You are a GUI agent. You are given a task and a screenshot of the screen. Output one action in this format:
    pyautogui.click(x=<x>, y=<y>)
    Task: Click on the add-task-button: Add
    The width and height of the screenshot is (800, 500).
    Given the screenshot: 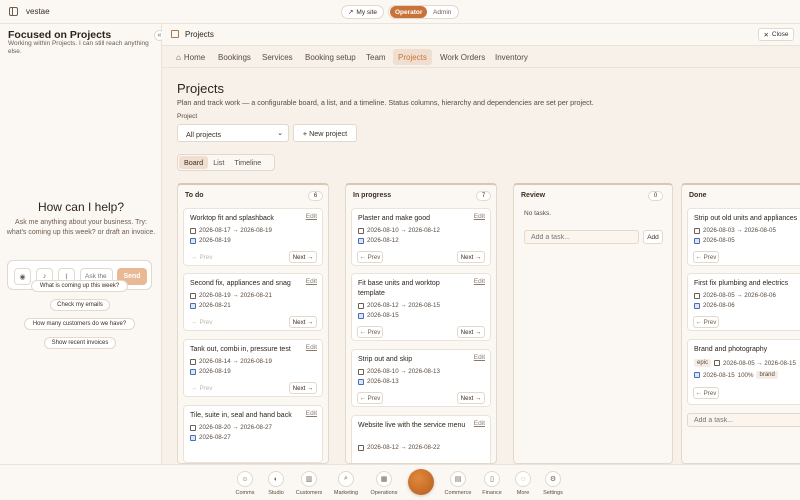 What is the action you would take?
    pyautogui.click(x=653, y=237)
    